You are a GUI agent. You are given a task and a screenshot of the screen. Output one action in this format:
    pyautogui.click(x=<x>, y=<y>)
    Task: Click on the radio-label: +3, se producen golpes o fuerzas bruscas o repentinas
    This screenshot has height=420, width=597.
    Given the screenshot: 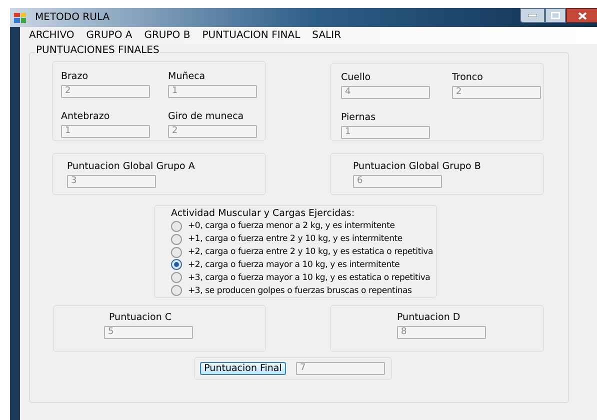 What is the action you would take?
    pyautogui.click(x=300, y=290)
    